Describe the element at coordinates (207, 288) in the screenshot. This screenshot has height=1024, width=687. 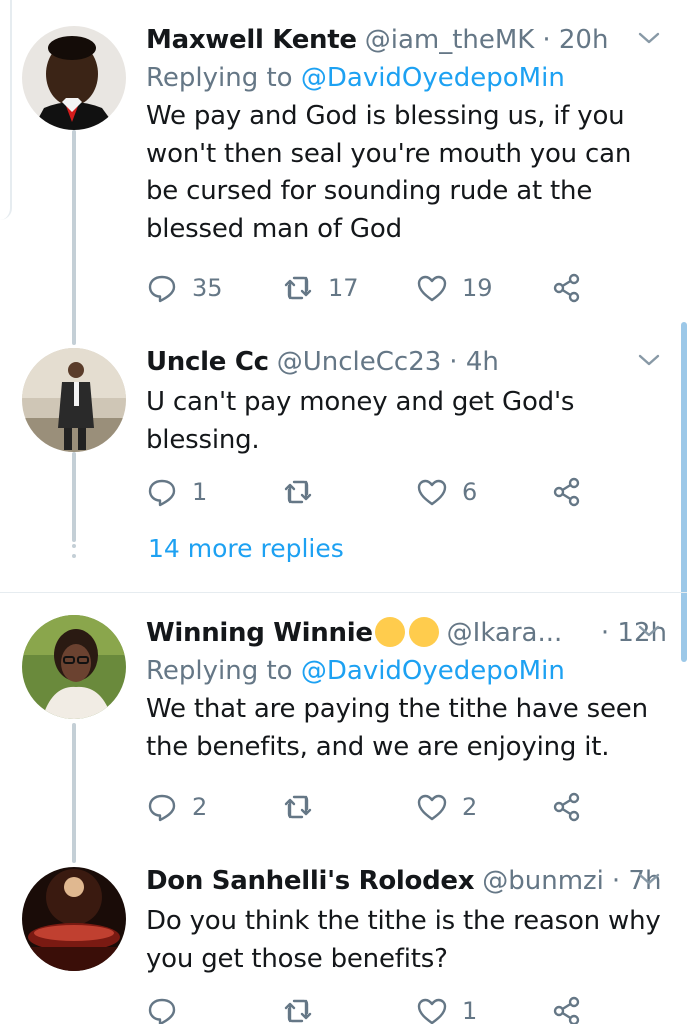
I see `reply-count: 35` at that location.